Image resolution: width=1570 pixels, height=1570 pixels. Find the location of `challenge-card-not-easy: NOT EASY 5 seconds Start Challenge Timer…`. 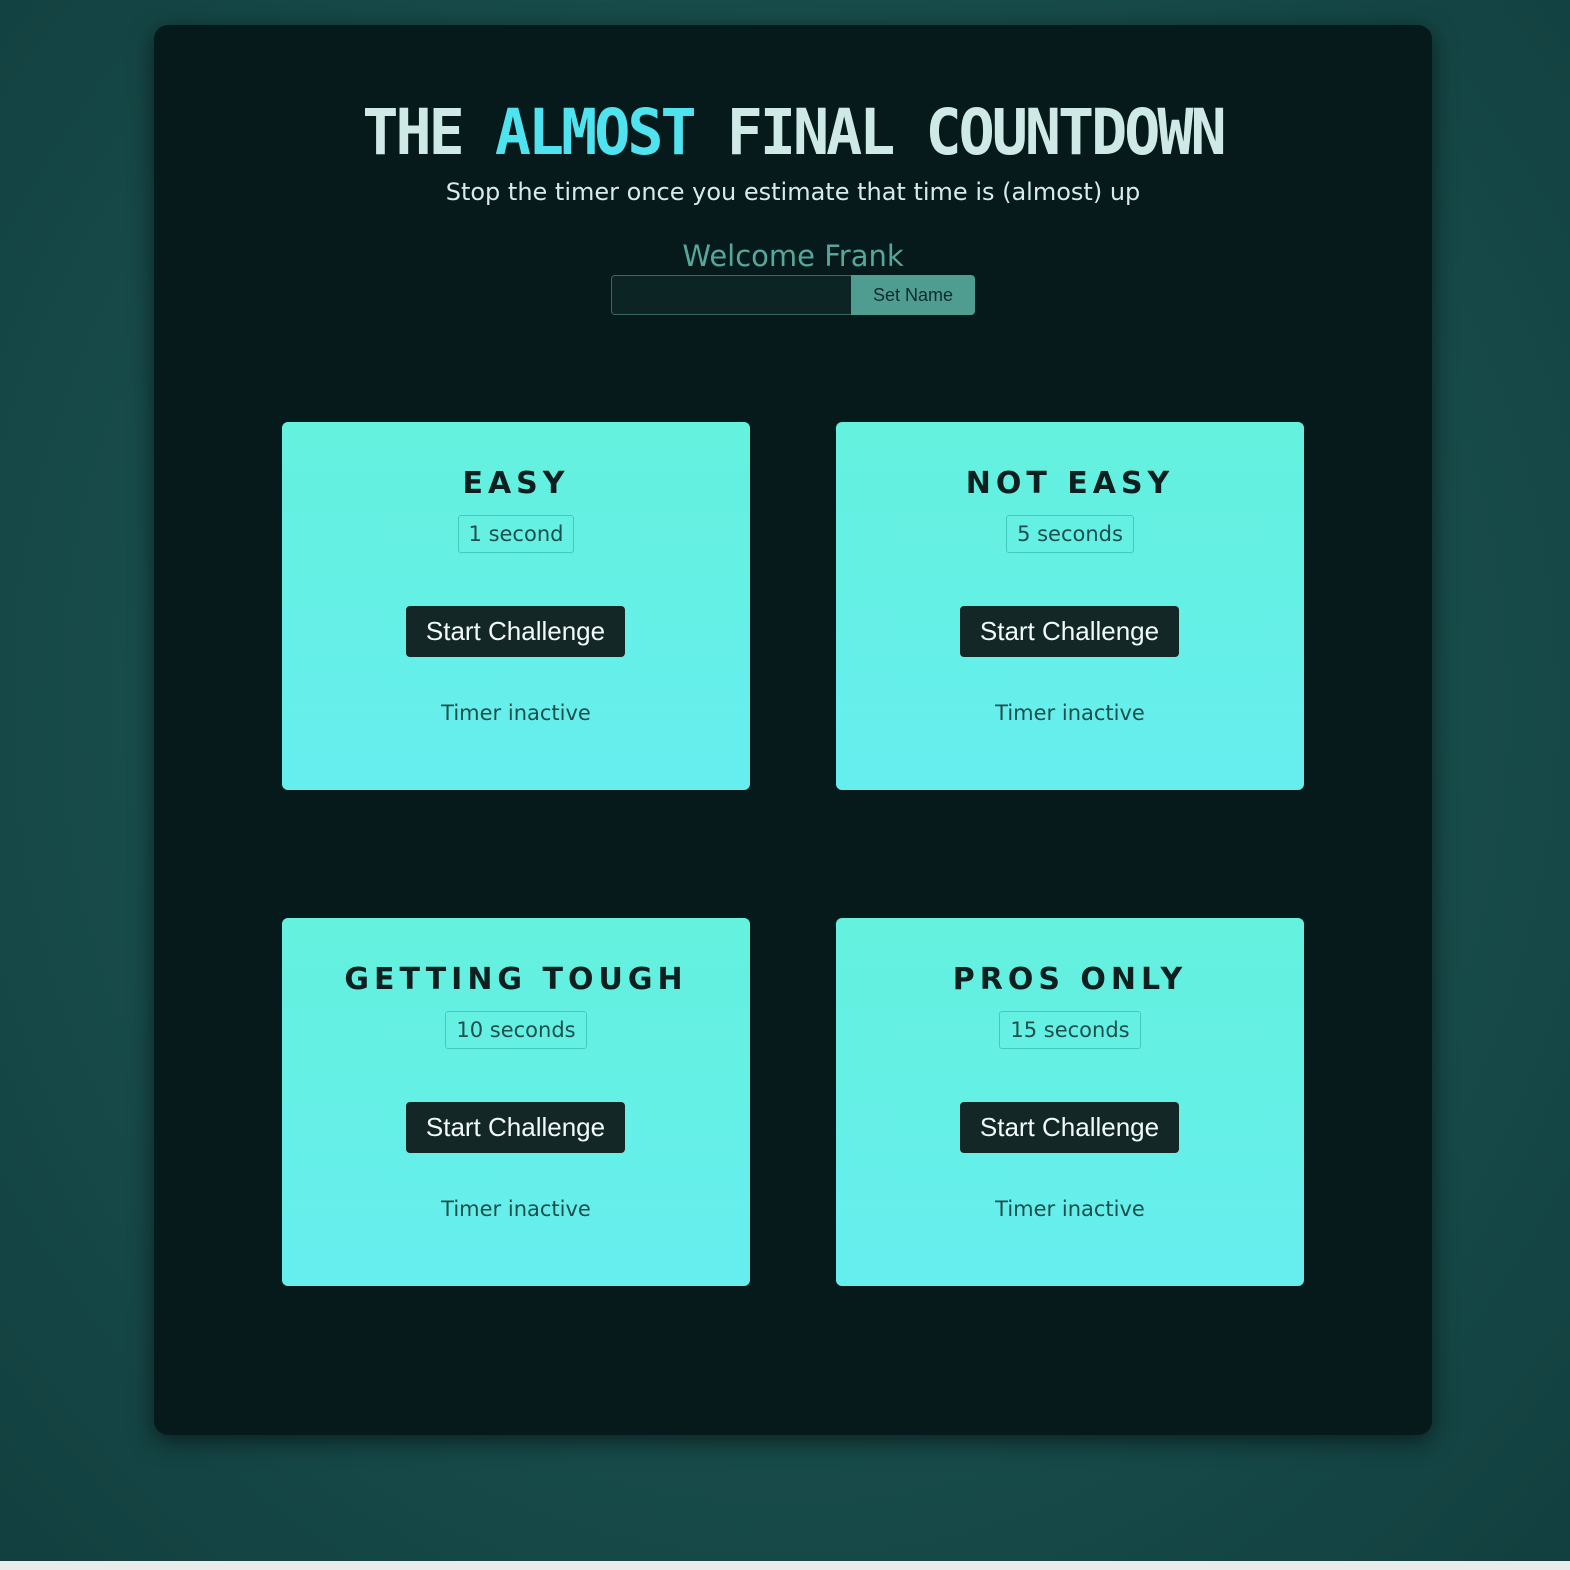

challenge-card-not-easy: NOT EASY 5 seconds Start Challenge Timer… is located at coordinates (1070, 606).